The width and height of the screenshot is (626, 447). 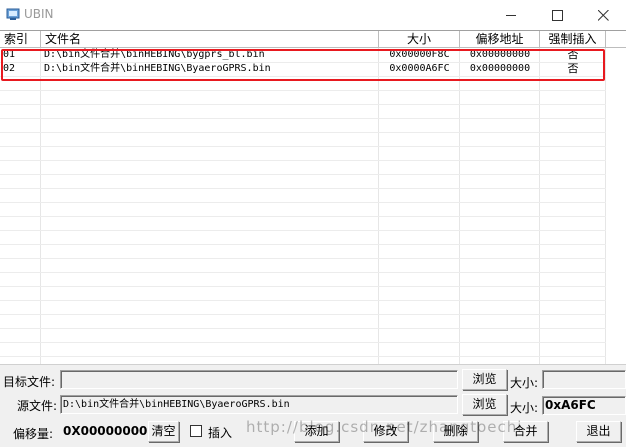 I want to click on insert-checkbox-label: 插入, so click(x=220, y=433).